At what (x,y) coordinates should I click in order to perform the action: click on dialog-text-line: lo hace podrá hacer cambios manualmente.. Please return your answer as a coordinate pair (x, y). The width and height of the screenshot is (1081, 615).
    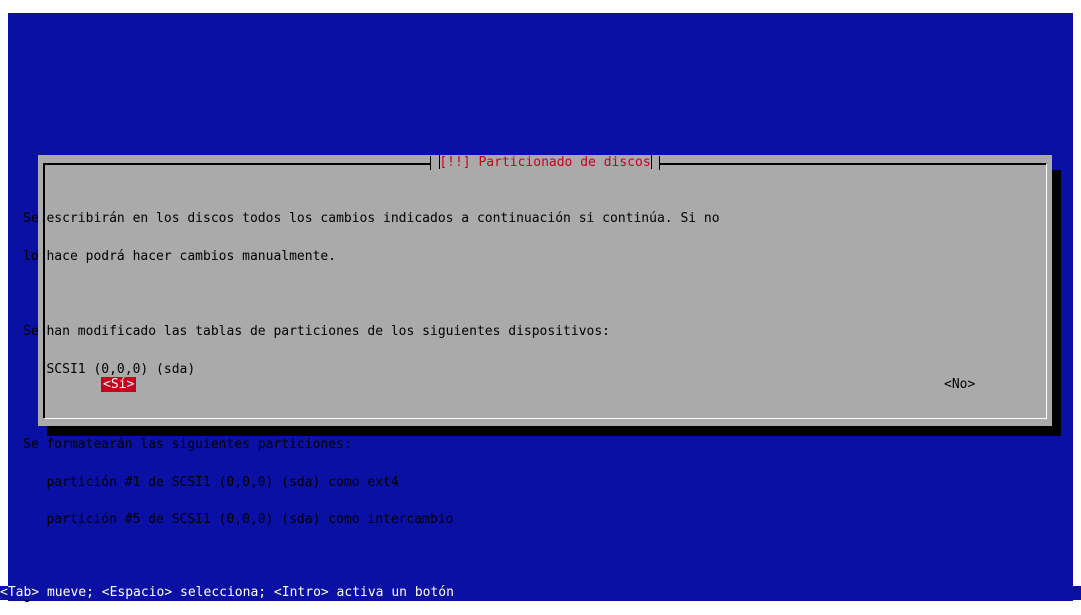
    Looking at the image, I should click on (180, 256).